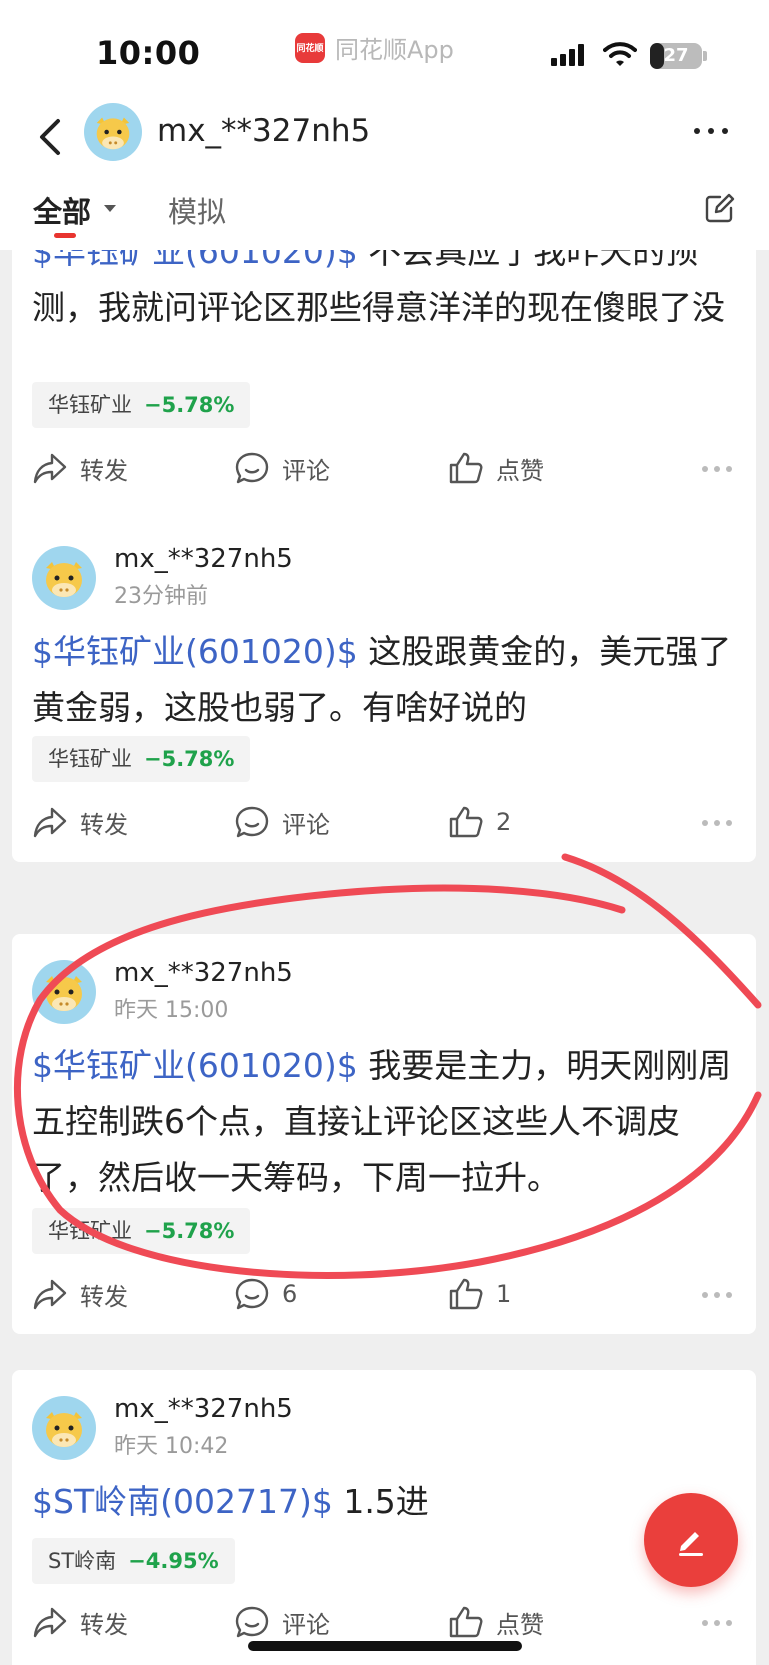  Describe the element at coordinates (380, 1501) in the screenshot. I see `post-text: 1.5进` at that location.